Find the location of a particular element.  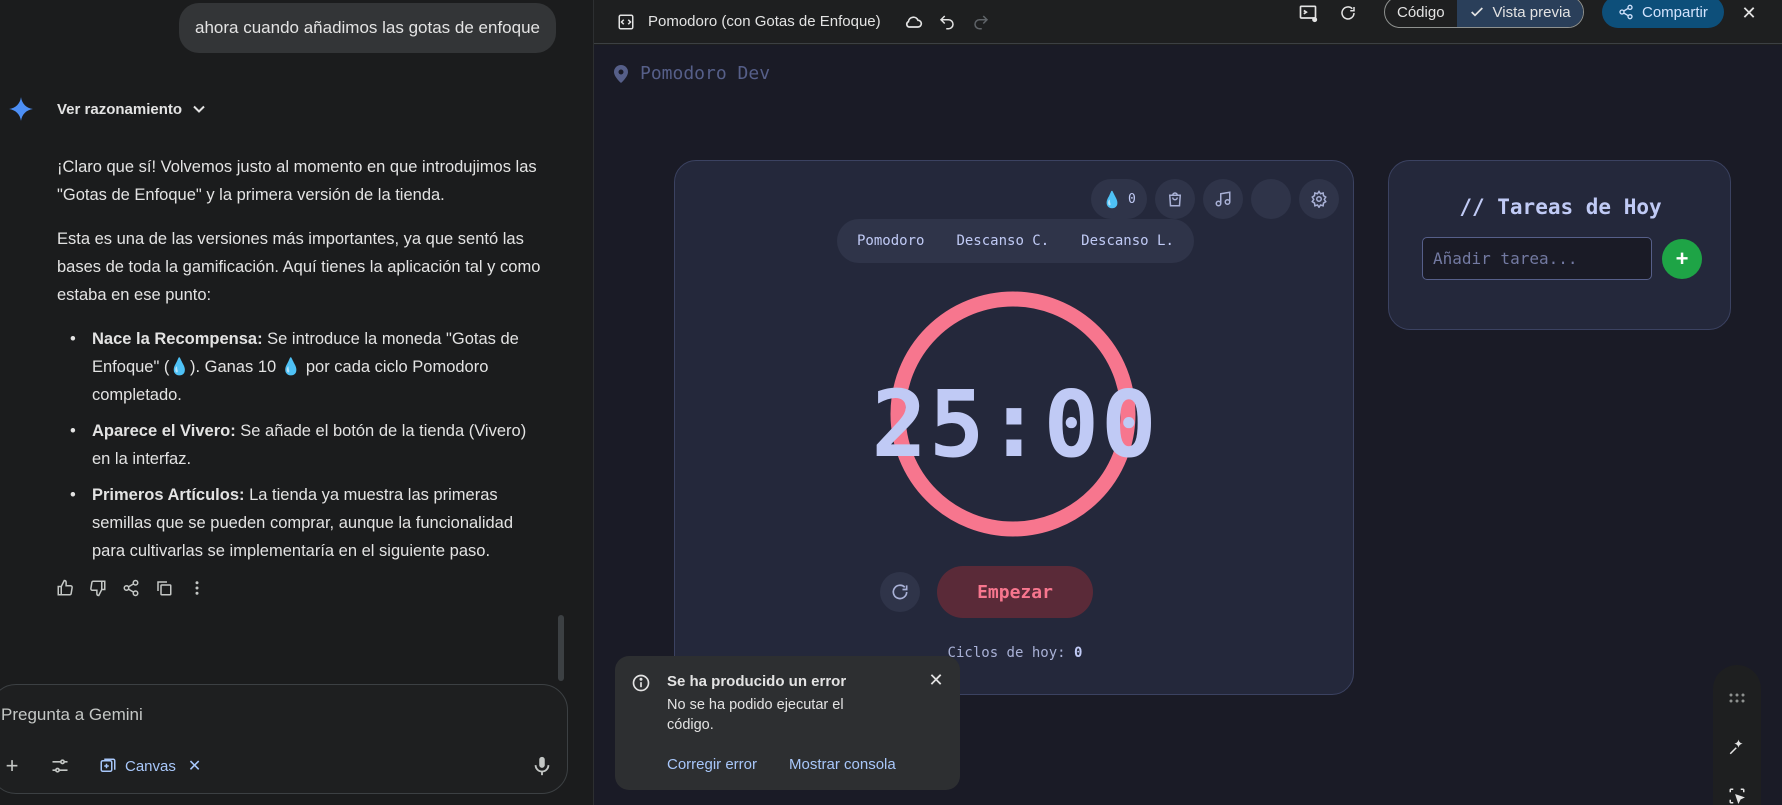

settings-button is located at coordinates (1319, 199).